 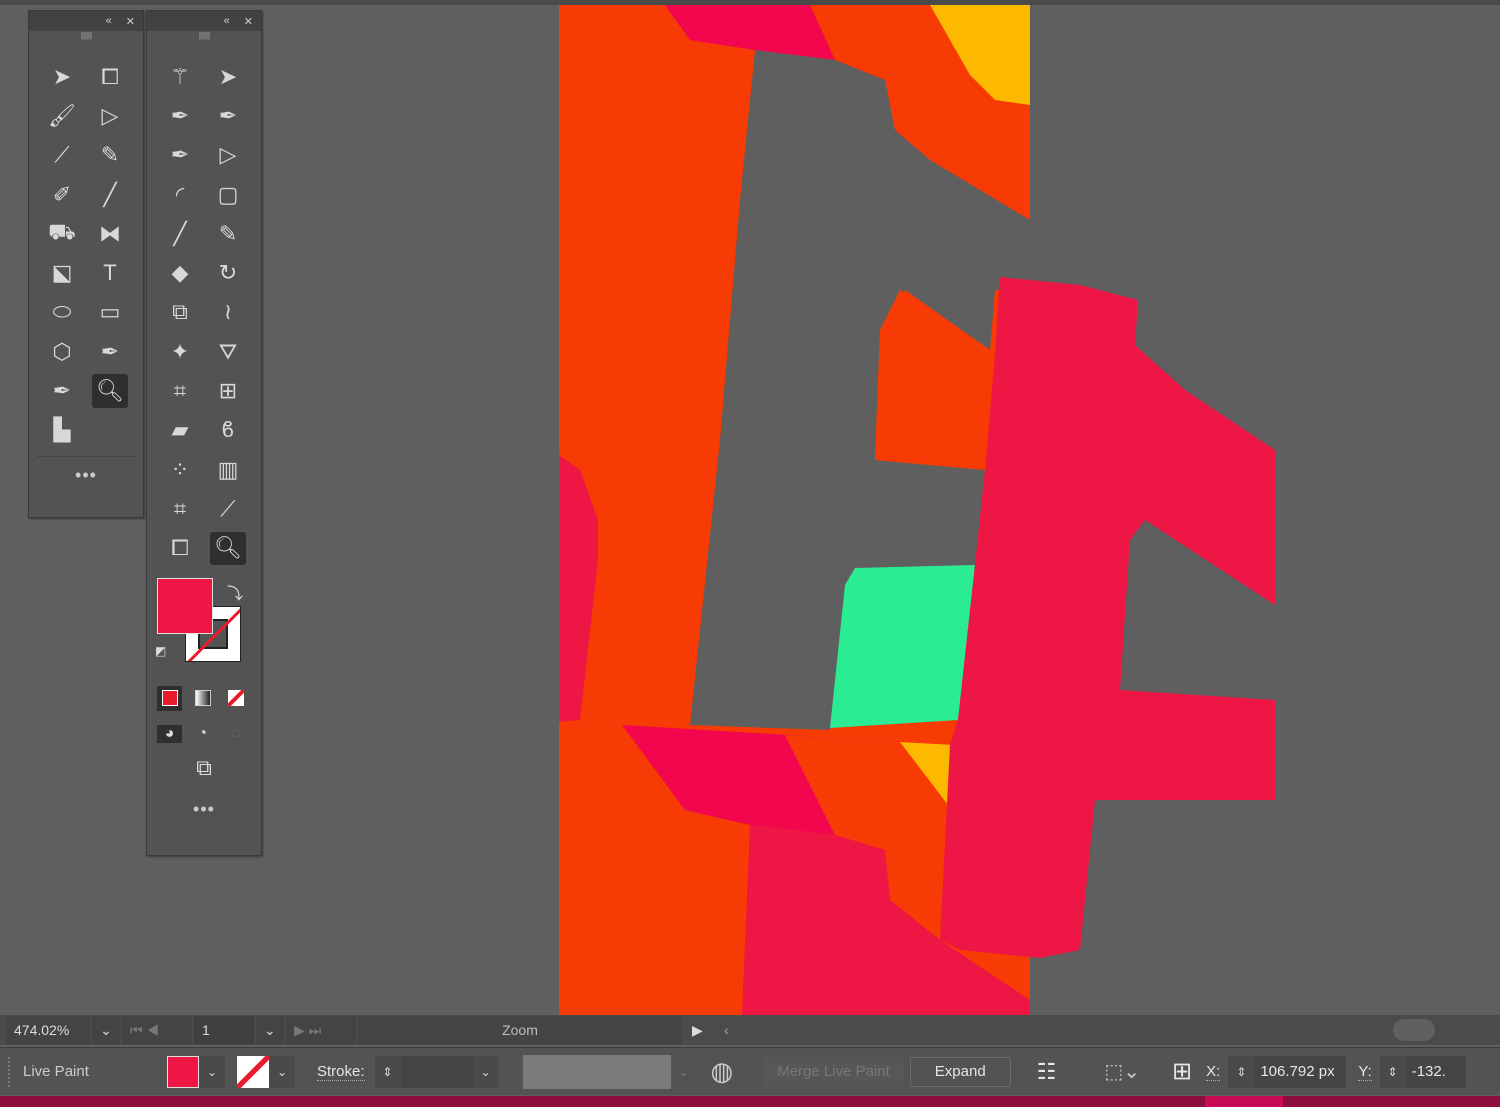 What do you see at coordinates (228, 312) in the screenshot?
I see `warp-tool-icon: ≀` at bounding box center [228, 312].